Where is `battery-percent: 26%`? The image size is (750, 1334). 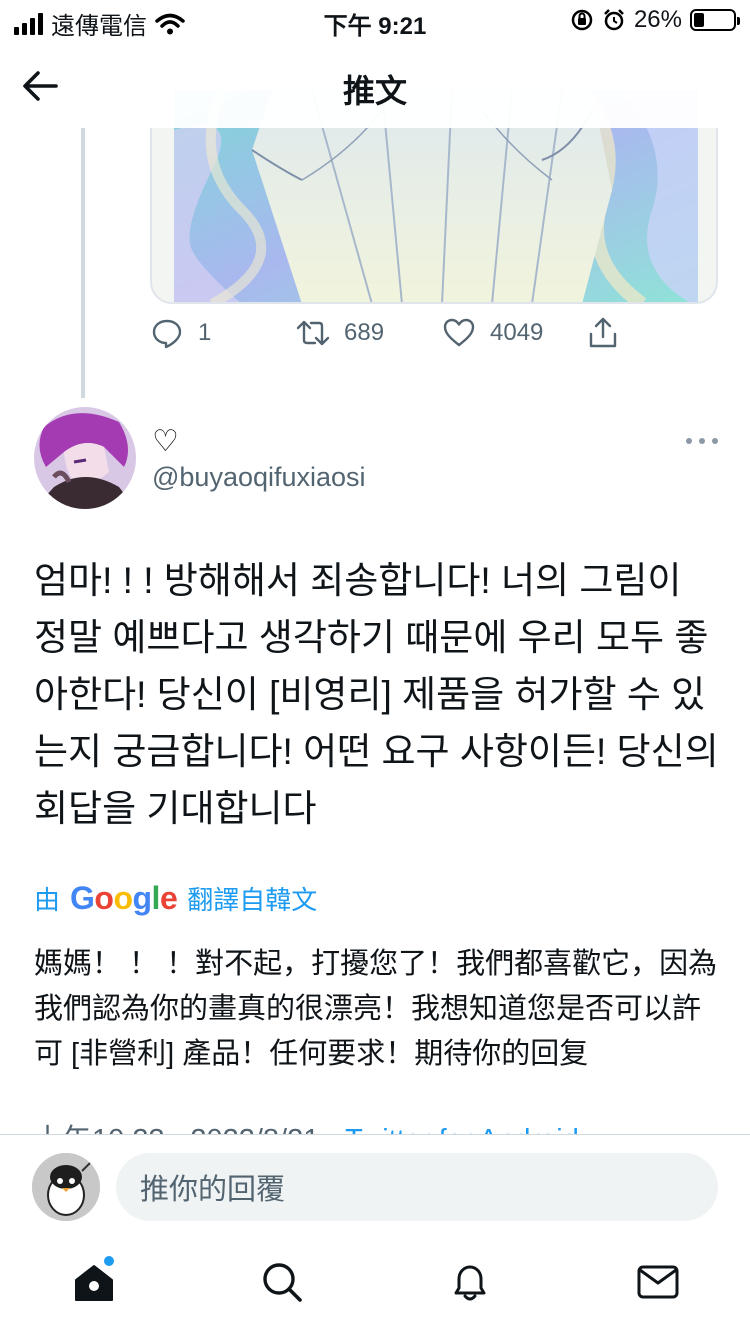 battery-percent: 26% is located at coordinates (657, 19).